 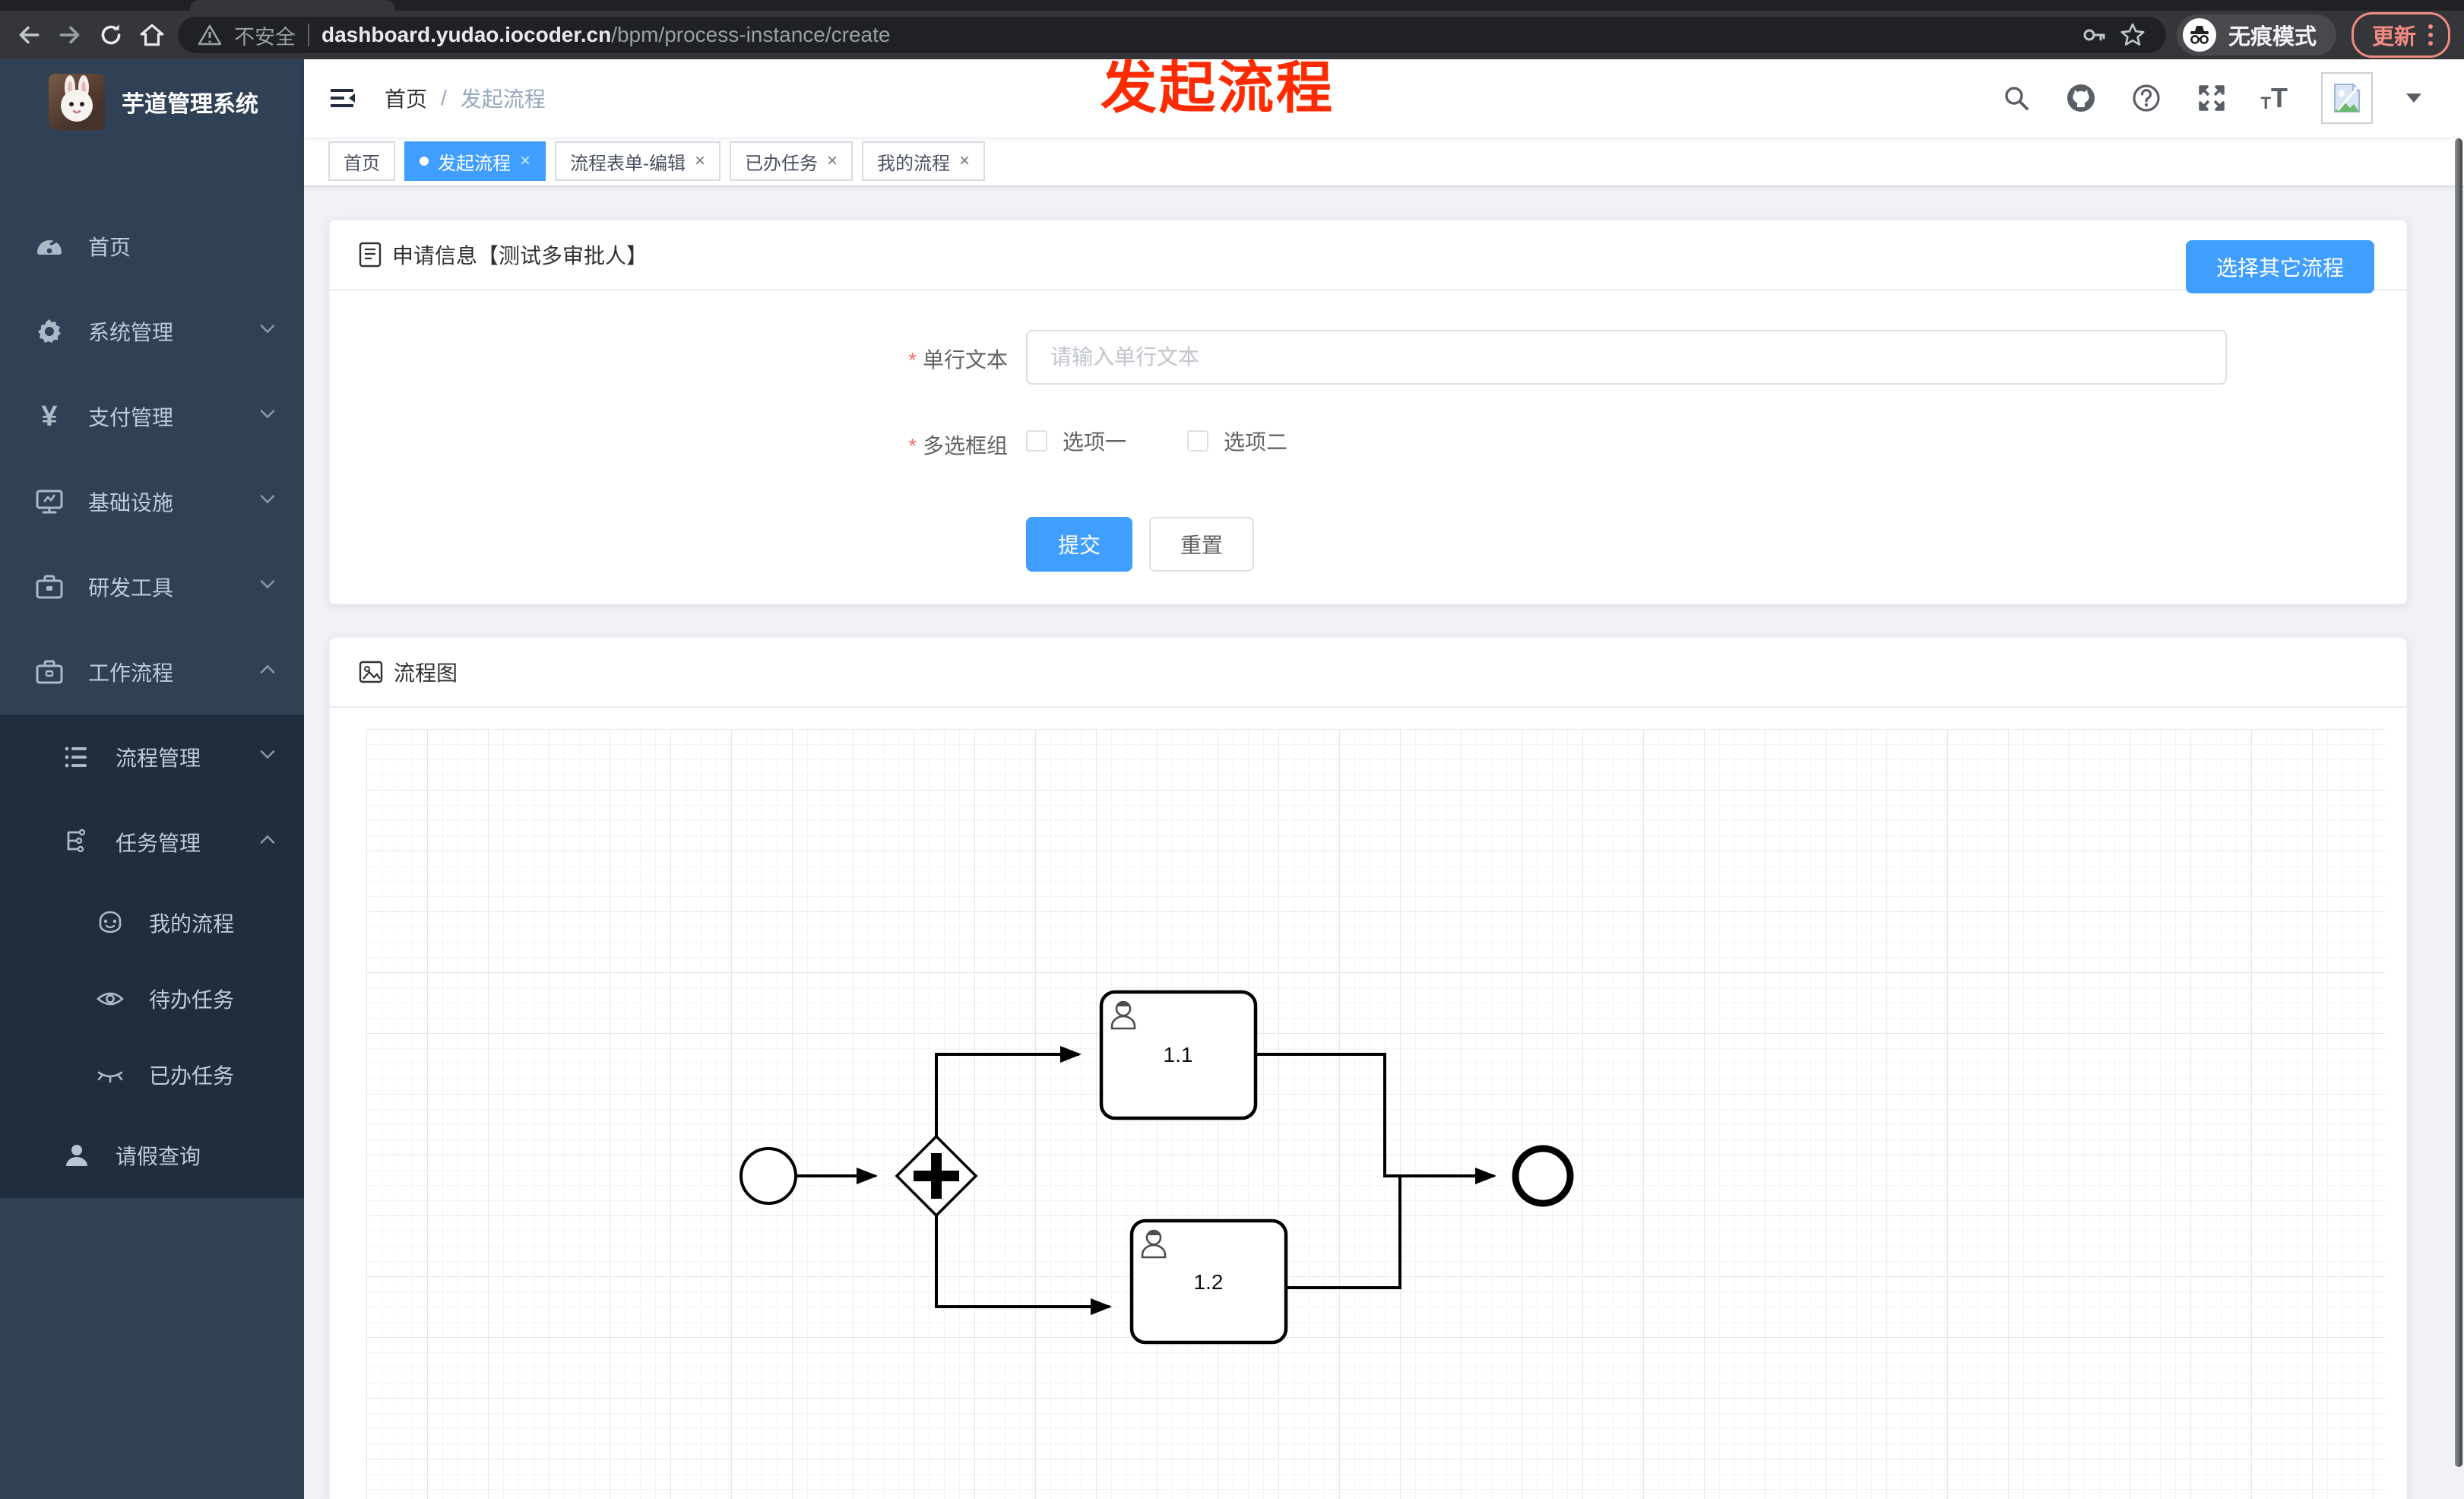 I want to click on process-diagram-header: 流程图, so click(x=1368, y=673).